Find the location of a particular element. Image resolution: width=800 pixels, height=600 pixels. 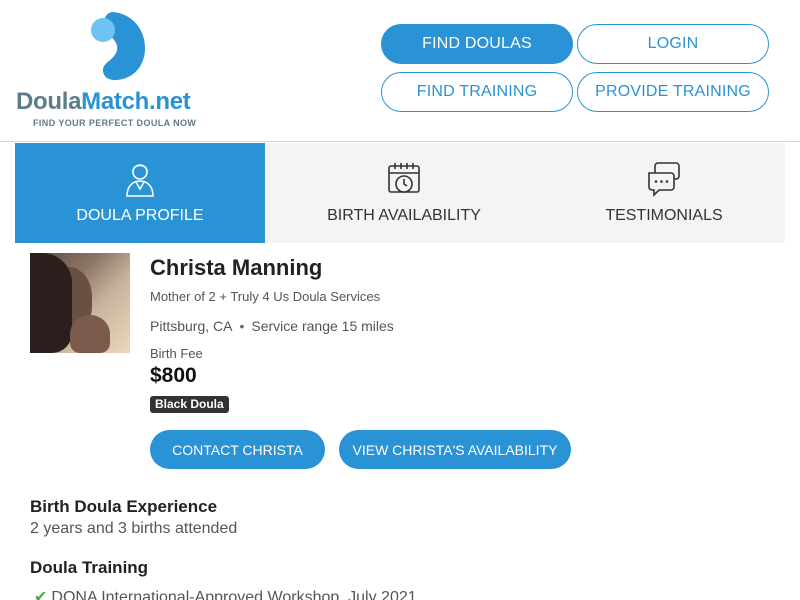

photo-hair is located at coordinates (51, 303).